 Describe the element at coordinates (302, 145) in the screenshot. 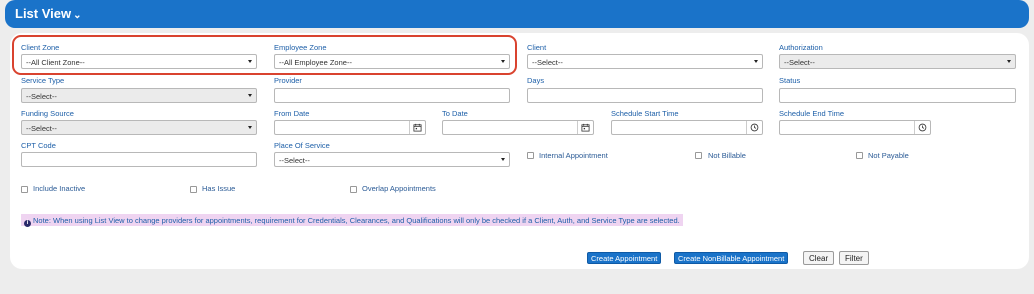

I see `place-of-service-label: Place Of Service` at that location.